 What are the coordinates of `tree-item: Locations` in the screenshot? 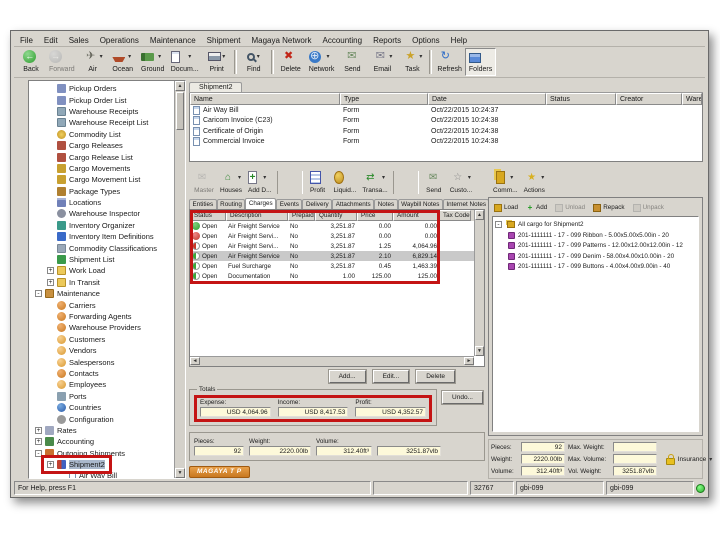 It's located at (74, 202).